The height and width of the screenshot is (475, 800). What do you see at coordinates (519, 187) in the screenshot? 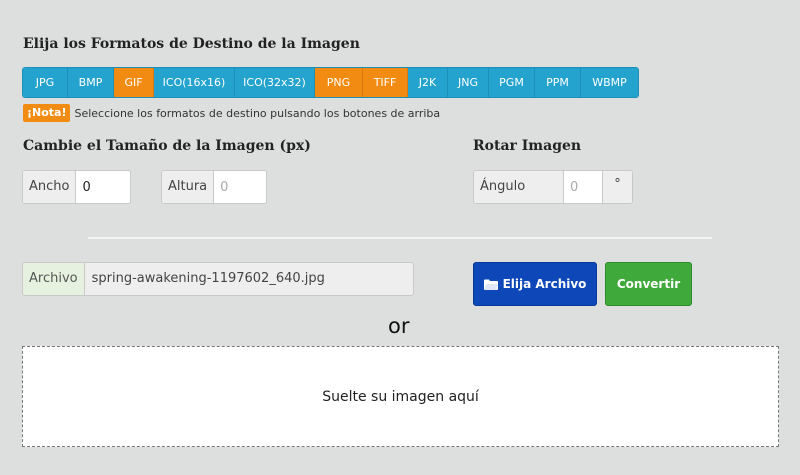
I see `angle-label: Ángulo (+/-)` at bounding box center [519, 187].